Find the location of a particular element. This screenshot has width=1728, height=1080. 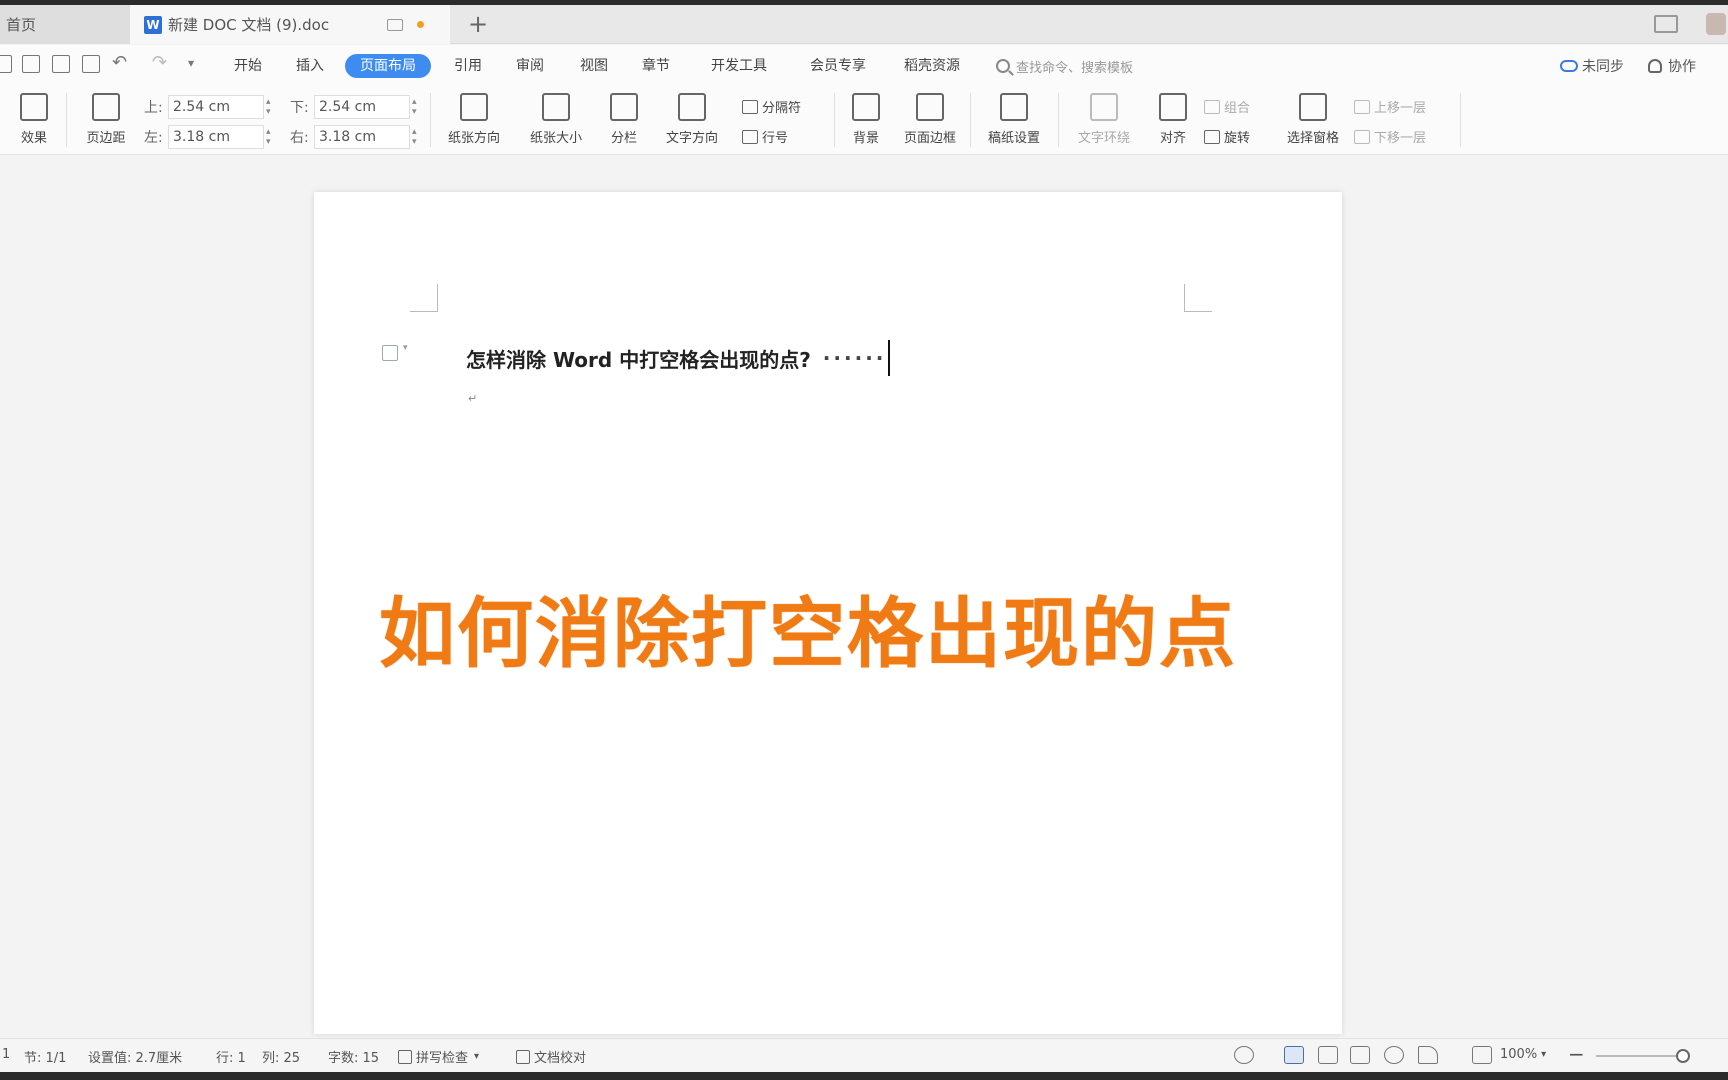

zoom-slider-handle is located at coordinates (1683, 1056).